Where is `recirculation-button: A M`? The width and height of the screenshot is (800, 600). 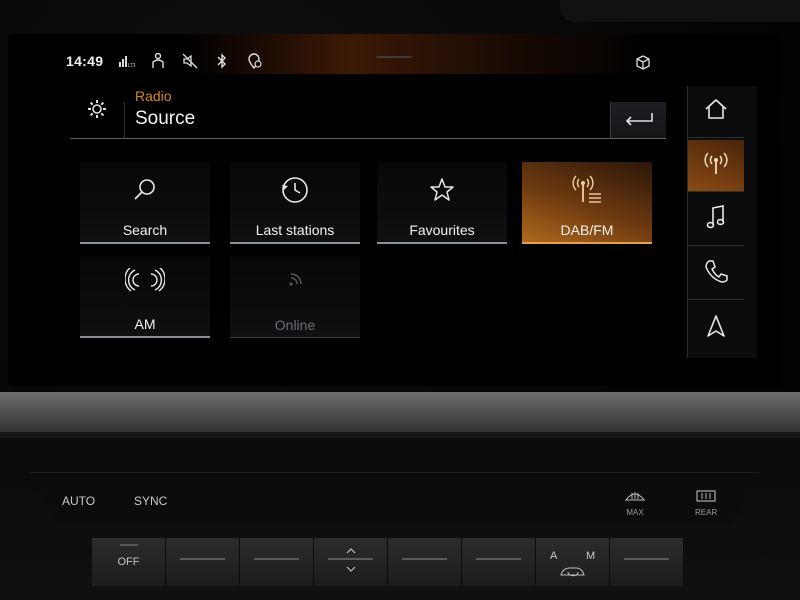
recirculation-button: A M is located at coordinates (573, 562).